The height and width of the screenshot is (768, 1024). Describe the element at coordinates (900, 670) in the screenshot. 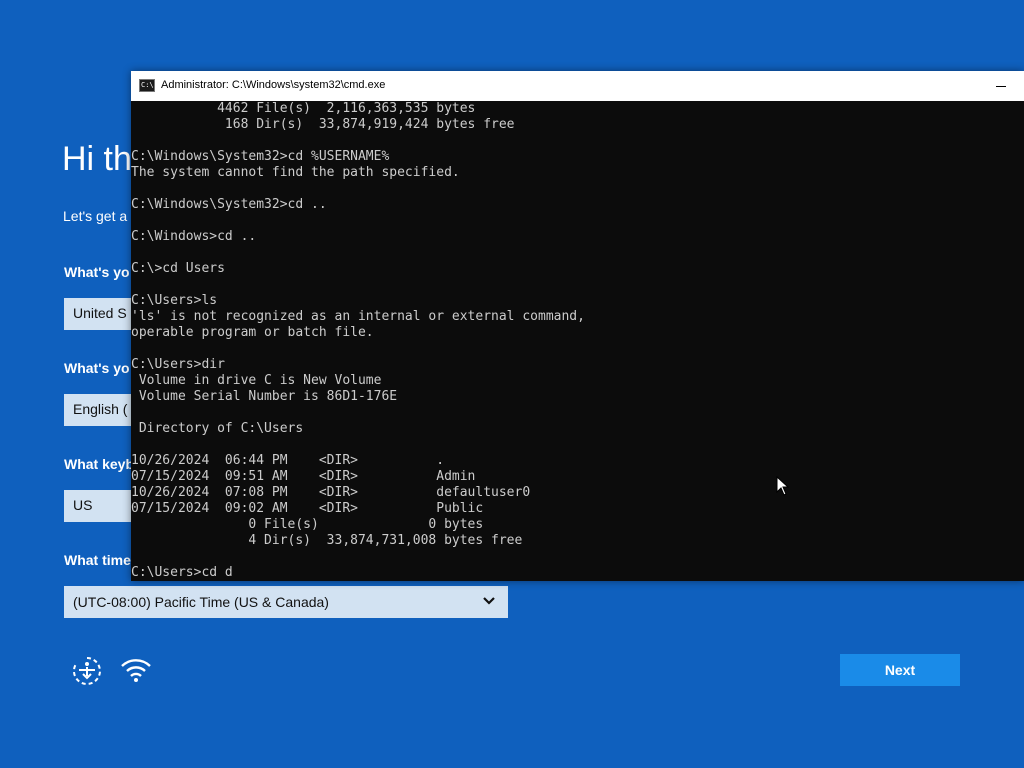

I see `next-button: Next` at that location.